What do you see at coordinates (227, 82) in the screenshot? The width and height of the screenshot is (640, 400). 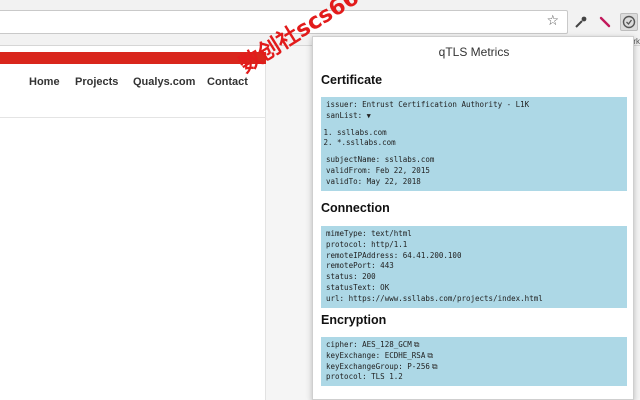 I see `nav-contact: Contact` at bounding box center [227, 82].